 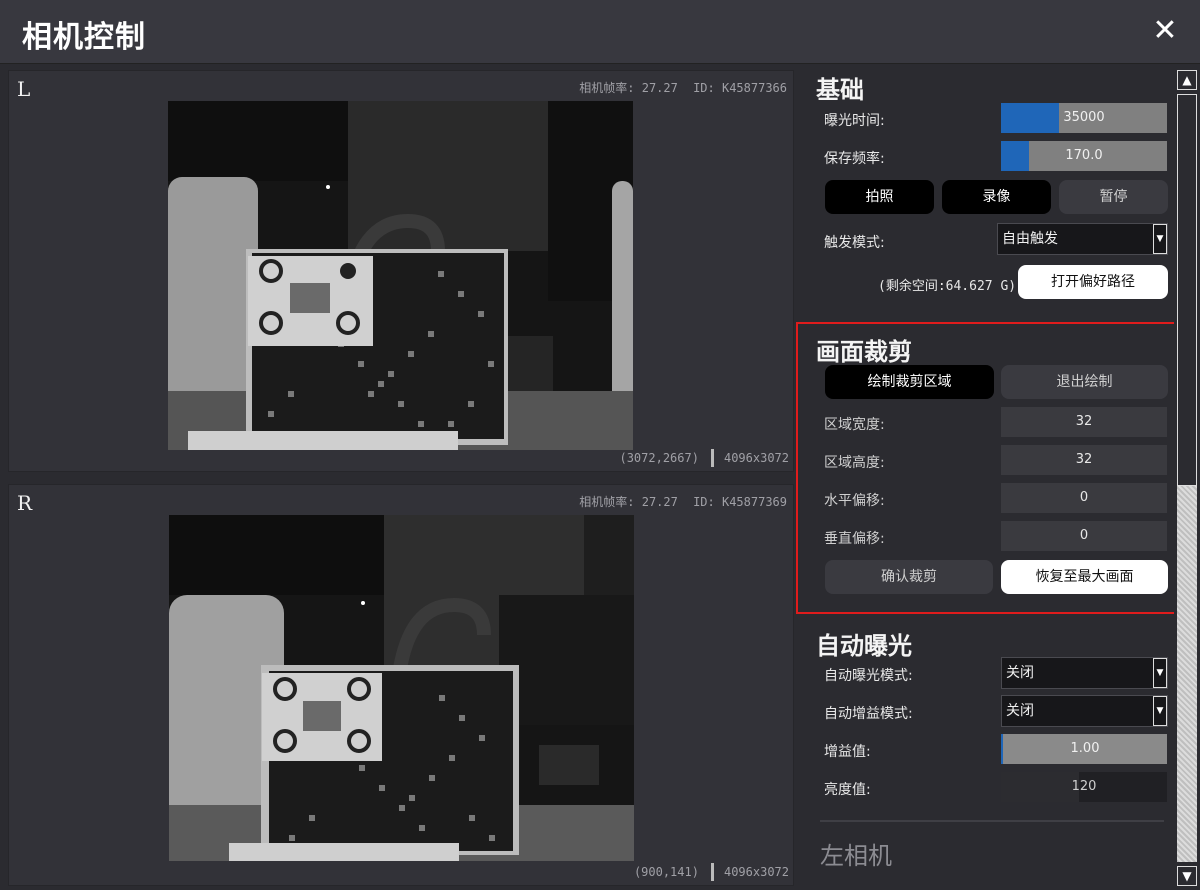 I want to click on vertical-offset-label: 垂直偏移:, so click(x=854, y=539).